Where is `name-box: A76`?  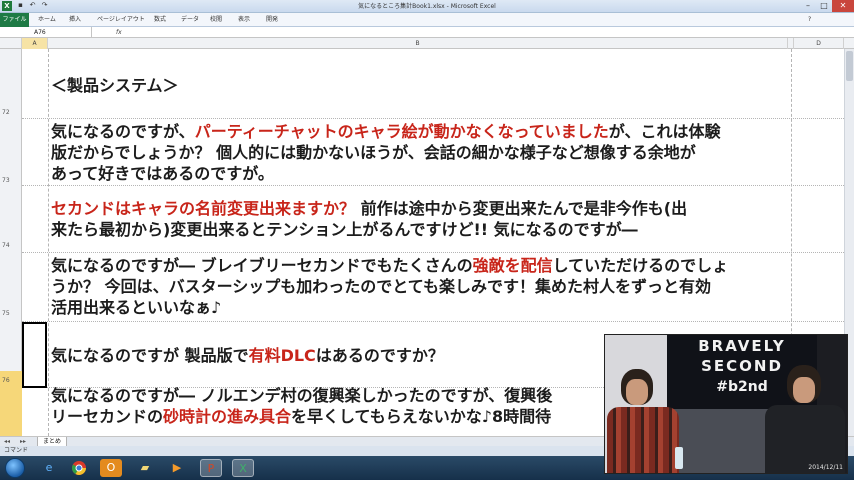 name-box: A76 is located at coordinates (46, 32).